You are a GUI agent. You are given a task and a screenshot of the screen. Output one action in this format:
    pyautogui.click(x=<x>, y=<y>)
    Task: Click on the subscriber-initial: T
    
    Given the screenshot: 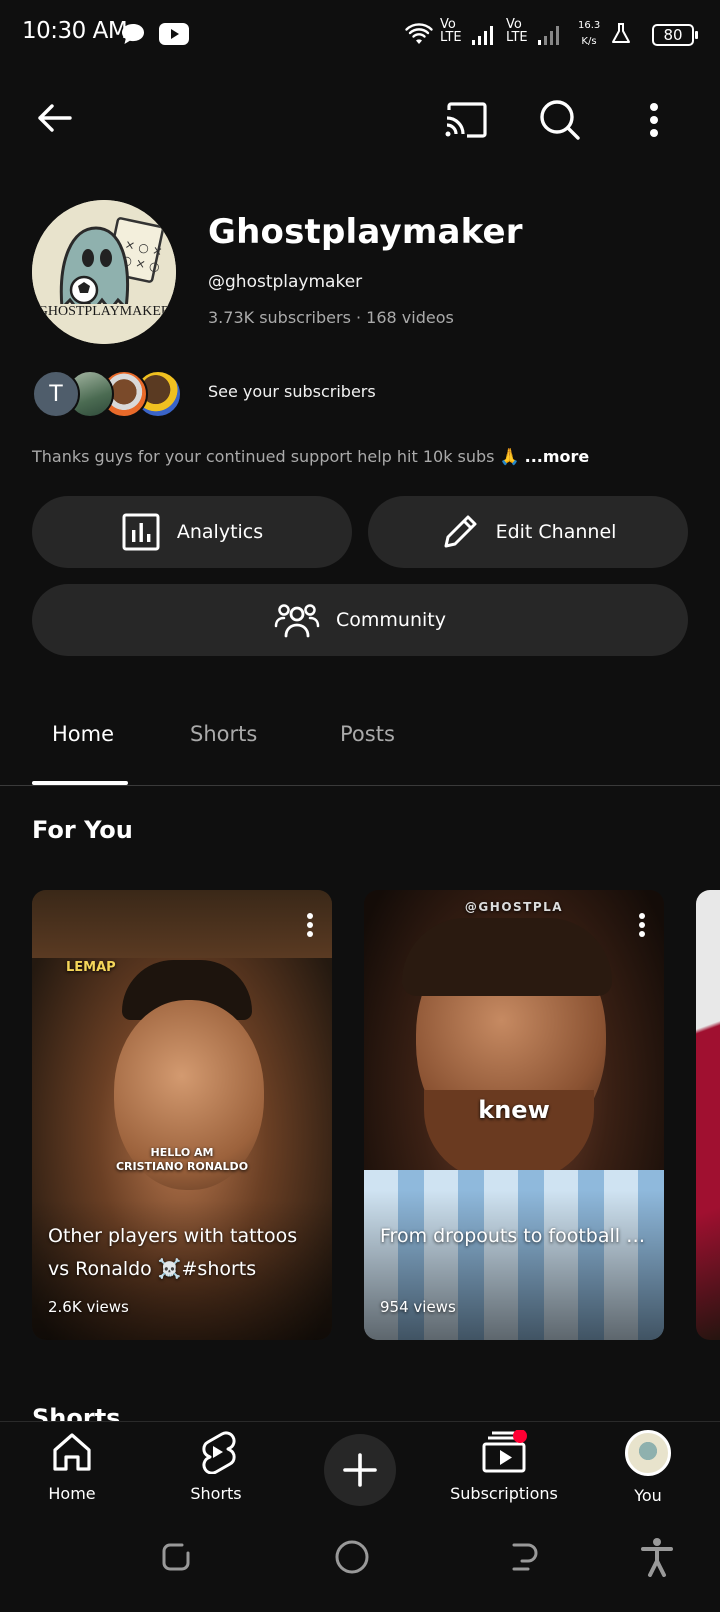 What is the action you would take?
    pyautogui.click(x=56, y=394)
    